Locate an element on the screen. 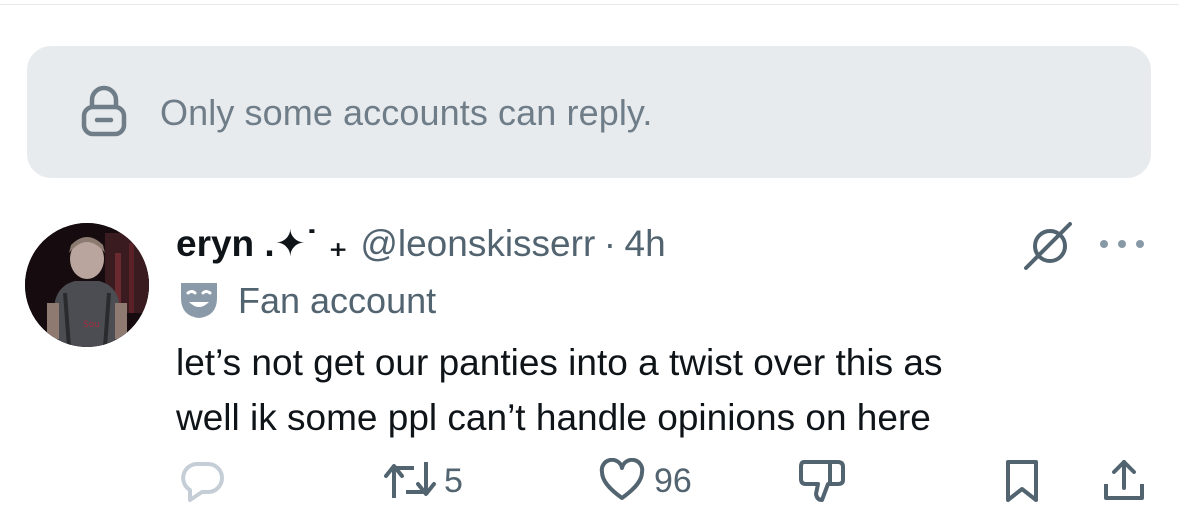 Image resolution: width=1179 pixels, height=509 pixels. downvote-icon is located at coordinates (822, 481).